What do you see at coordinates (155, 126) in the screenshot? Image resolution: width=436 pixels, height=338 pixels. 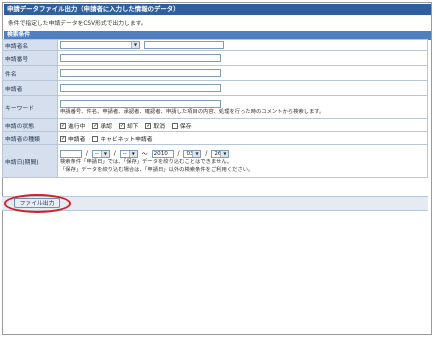 I see `status-option-cancelled: ✓ 取消` at bounding box center [155, 126].